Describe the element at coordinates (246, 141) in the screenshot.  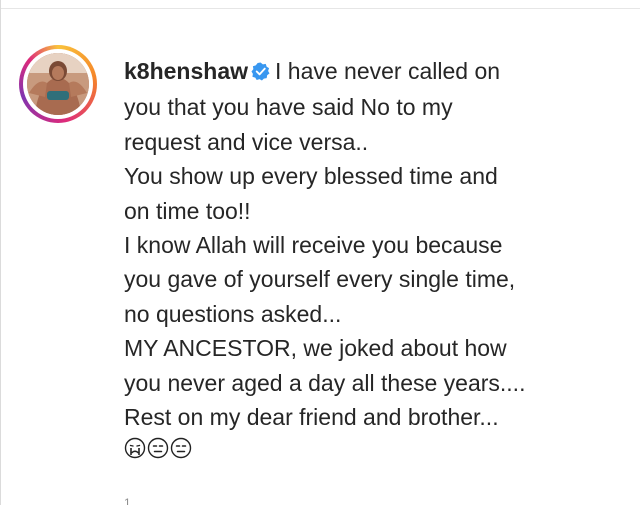
I see `comment-line: request and vice versa..` at that location.